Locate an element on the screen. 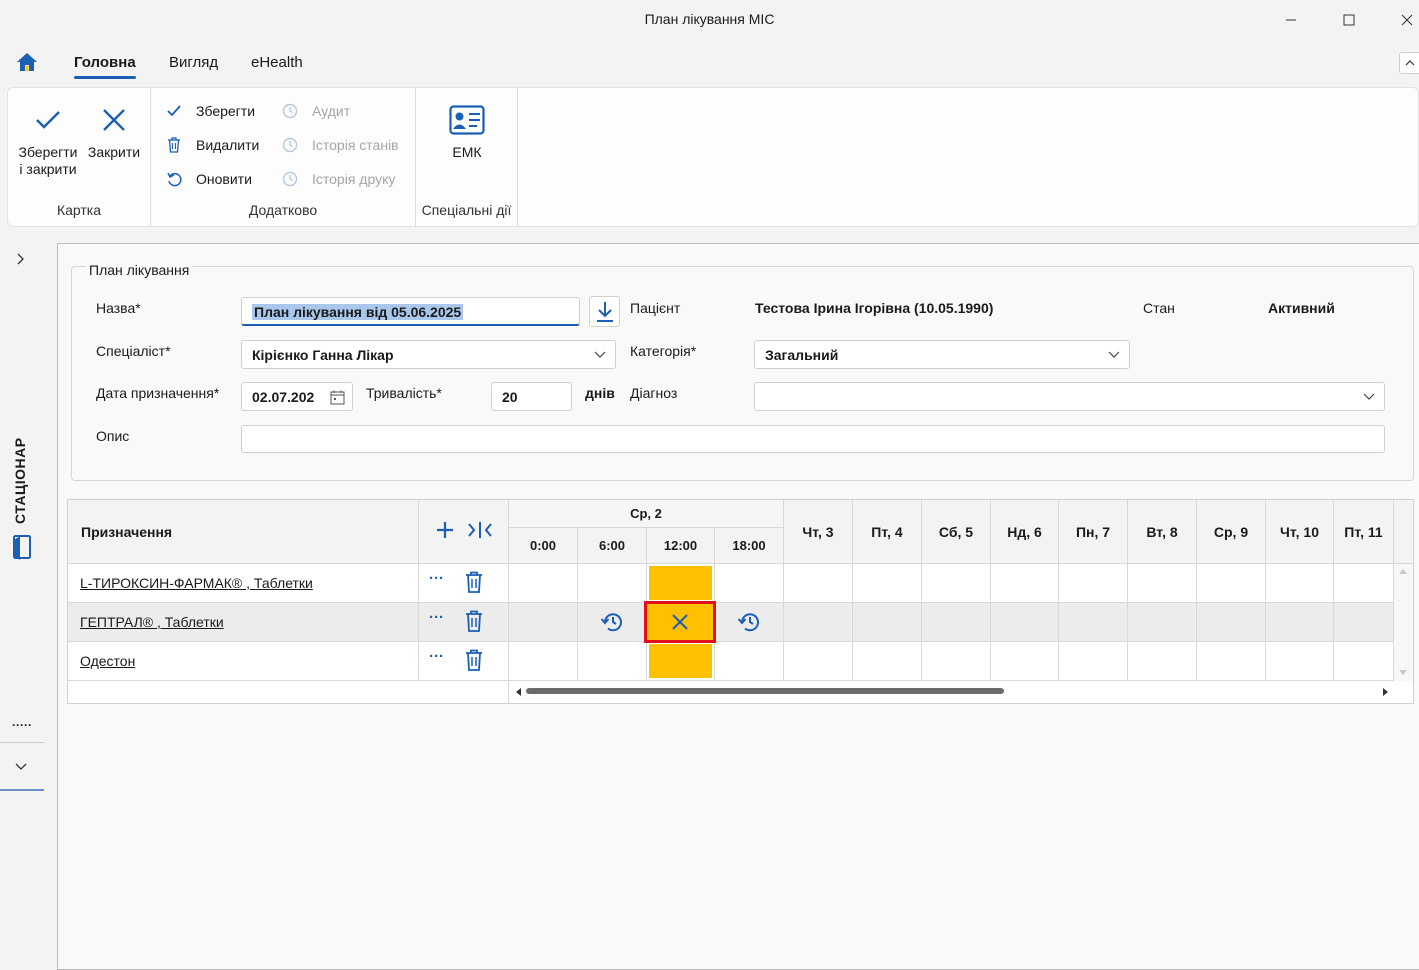 The width and height of the screenshot is (1419, 970). chevron-right-icon is located at coordinates (20, 259).